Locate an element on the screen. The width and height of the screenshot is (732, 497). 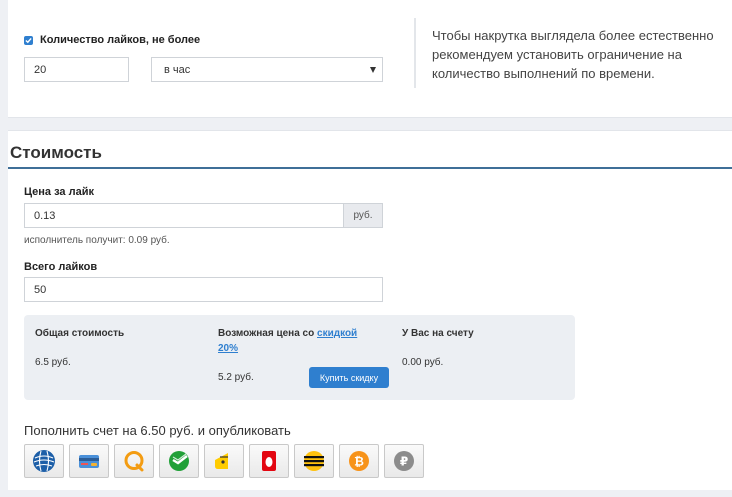
balance-value: 0.00 руб. is located at coordinates (423, 362).